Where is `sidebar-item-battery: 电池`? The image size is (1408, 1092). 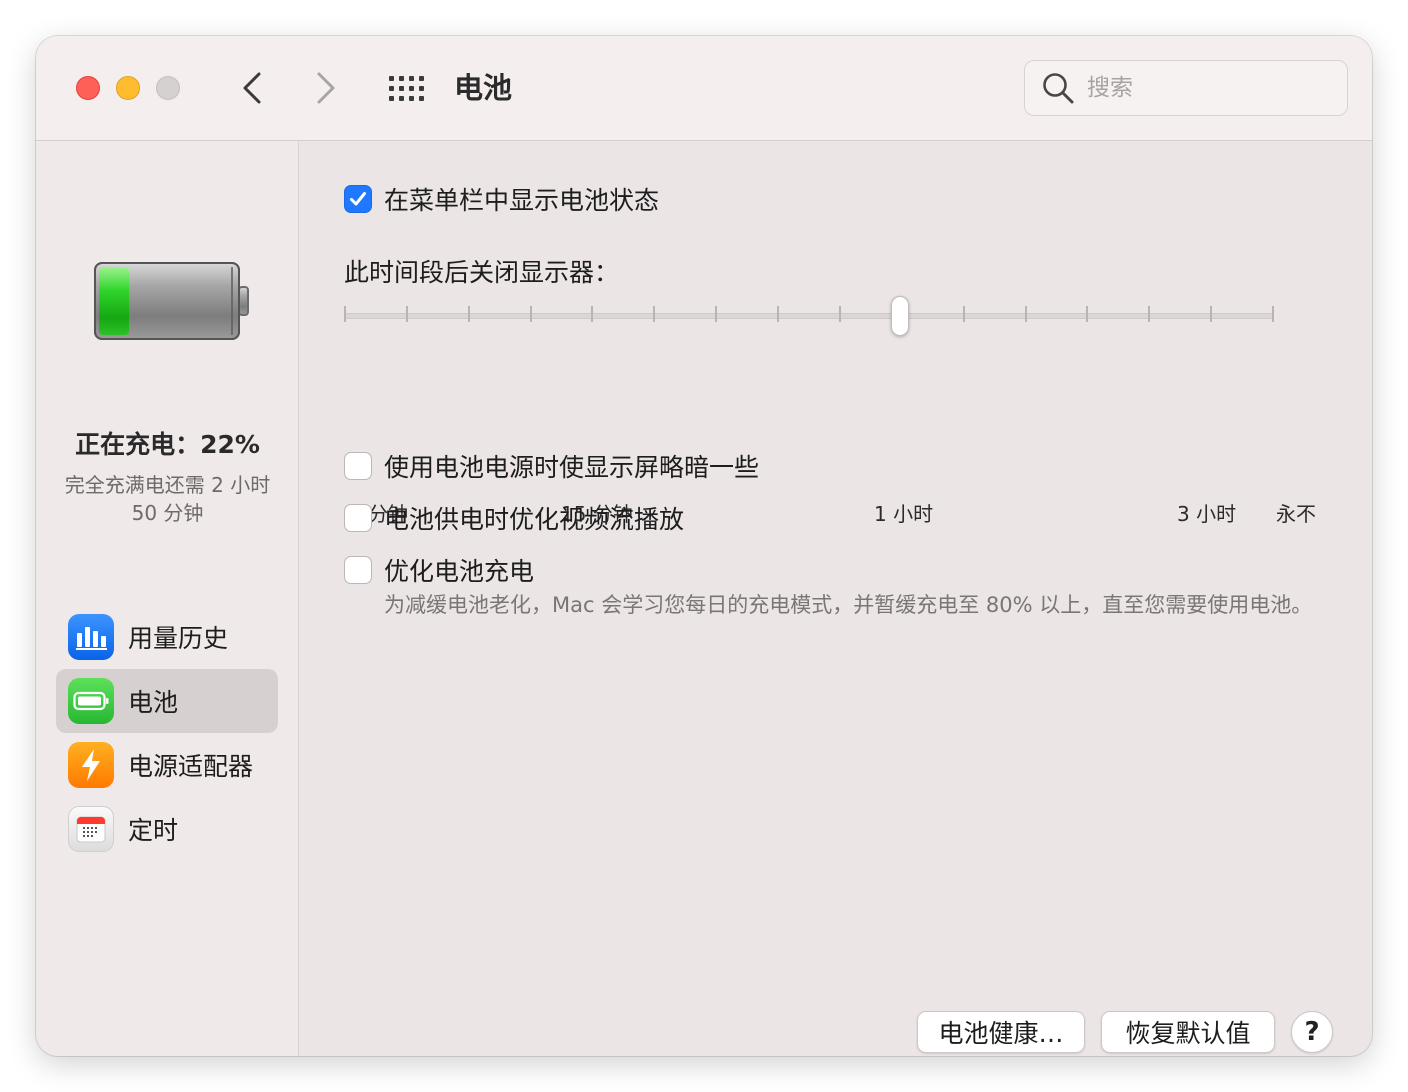 sidebar-item-battery: 电池 is located at coordinates (167, 701).